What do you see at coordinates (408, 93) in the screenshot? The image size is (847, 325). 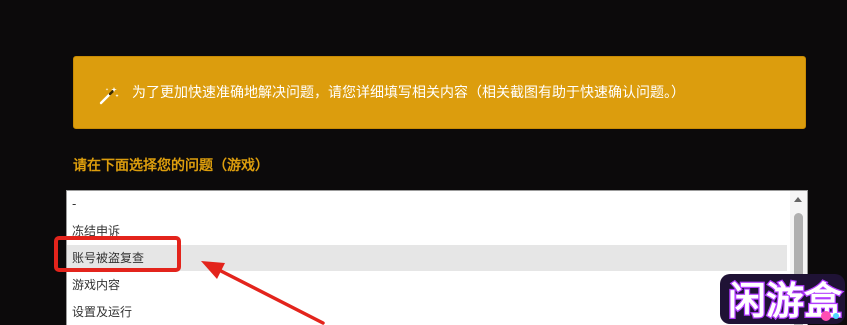 I see `notice-text: 为了更加快速准确地解决问题，请您详细填写相关内容（相关截图有助于快速确认问题。）` at bounding box center [408, 93].